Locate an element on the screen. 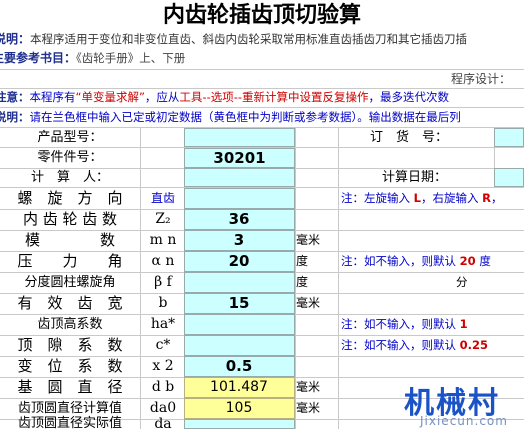  instruction-text-2: 黄色框中为判断或参考数据 is located at coordinates (282, 117).